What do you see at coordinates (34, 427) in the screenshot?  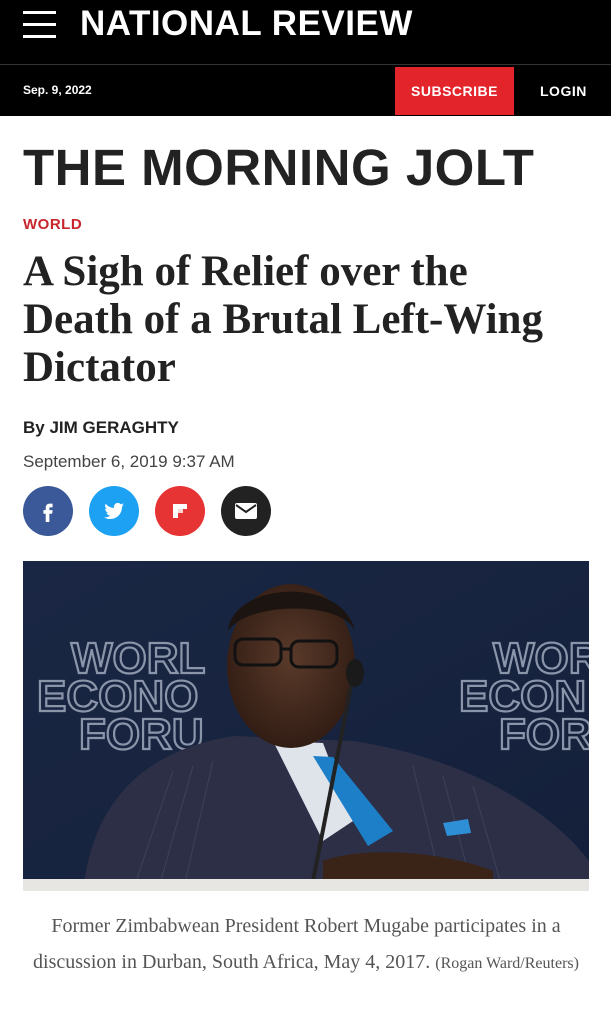 I see `byline-prefix: By` at bounding box center [34, 427].